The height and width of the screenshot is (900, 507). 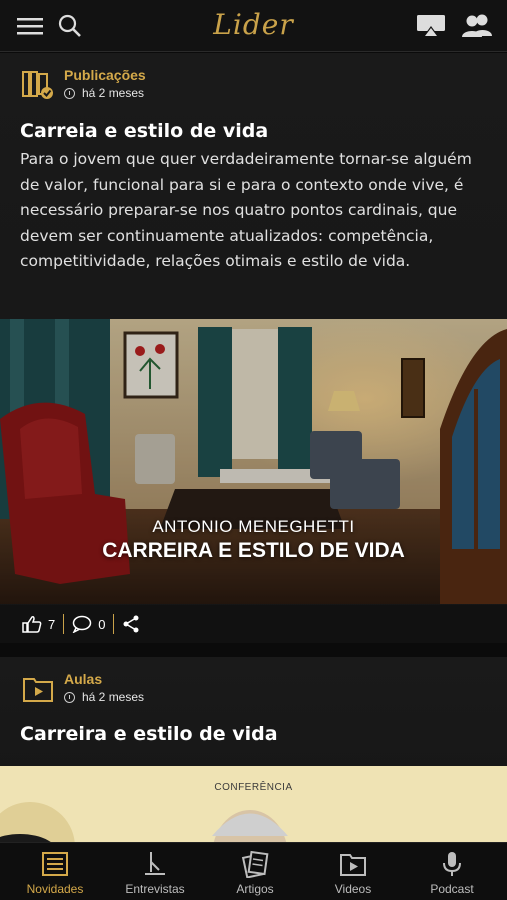 I want to click on share-icon, so click(x=131, y=624).